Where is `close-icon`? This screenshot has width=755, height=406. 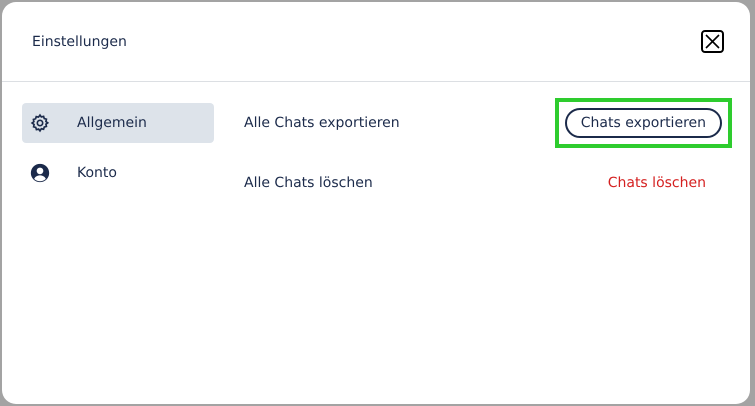
close-icon is located at coordinates (712, 41).